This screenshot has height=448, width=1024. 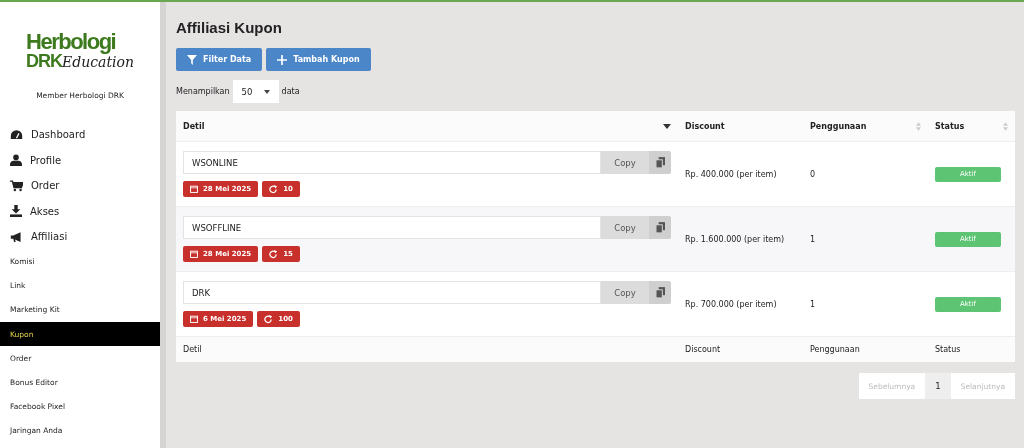 I want to click on column-header: Status, so click(x=950, y=126).